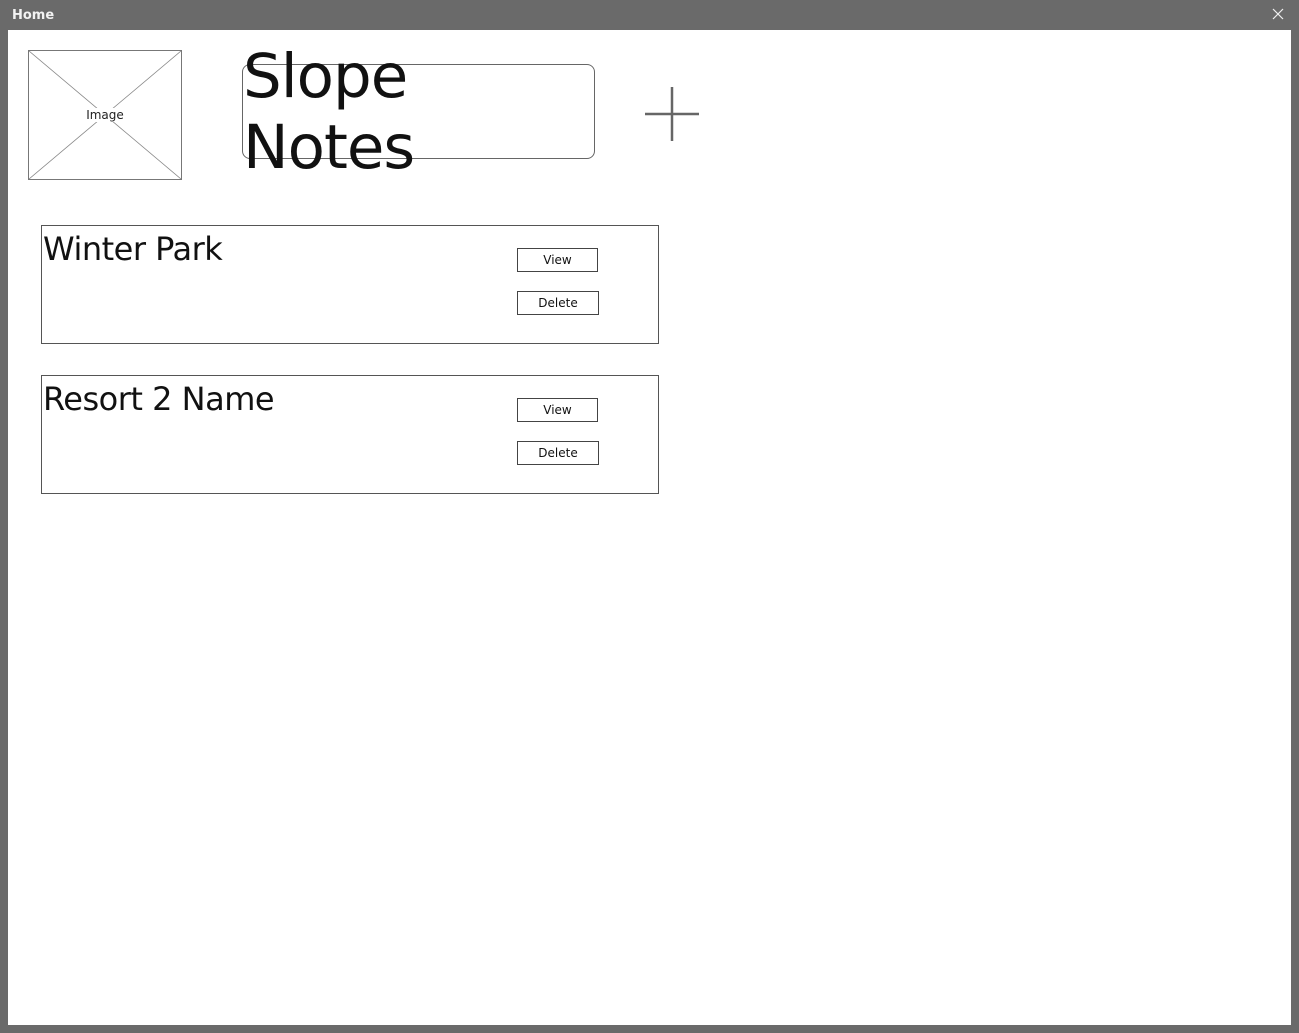 The height and width of the screenshot is (1033, 1299). Describe the element at coordinates (350, 434) in the screenshot. I see `resort-card: Resort 2 Name View Delete` at that location.